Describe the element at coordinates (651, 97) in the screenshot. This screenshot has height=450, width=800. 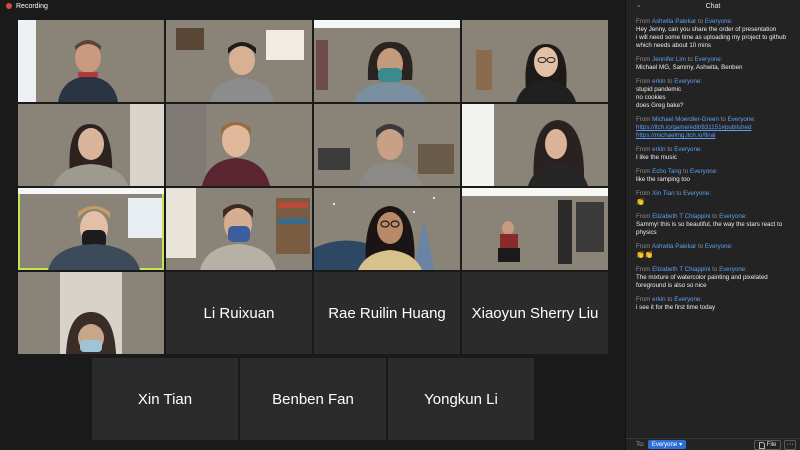
I see `message-text: no cookies` at that location.